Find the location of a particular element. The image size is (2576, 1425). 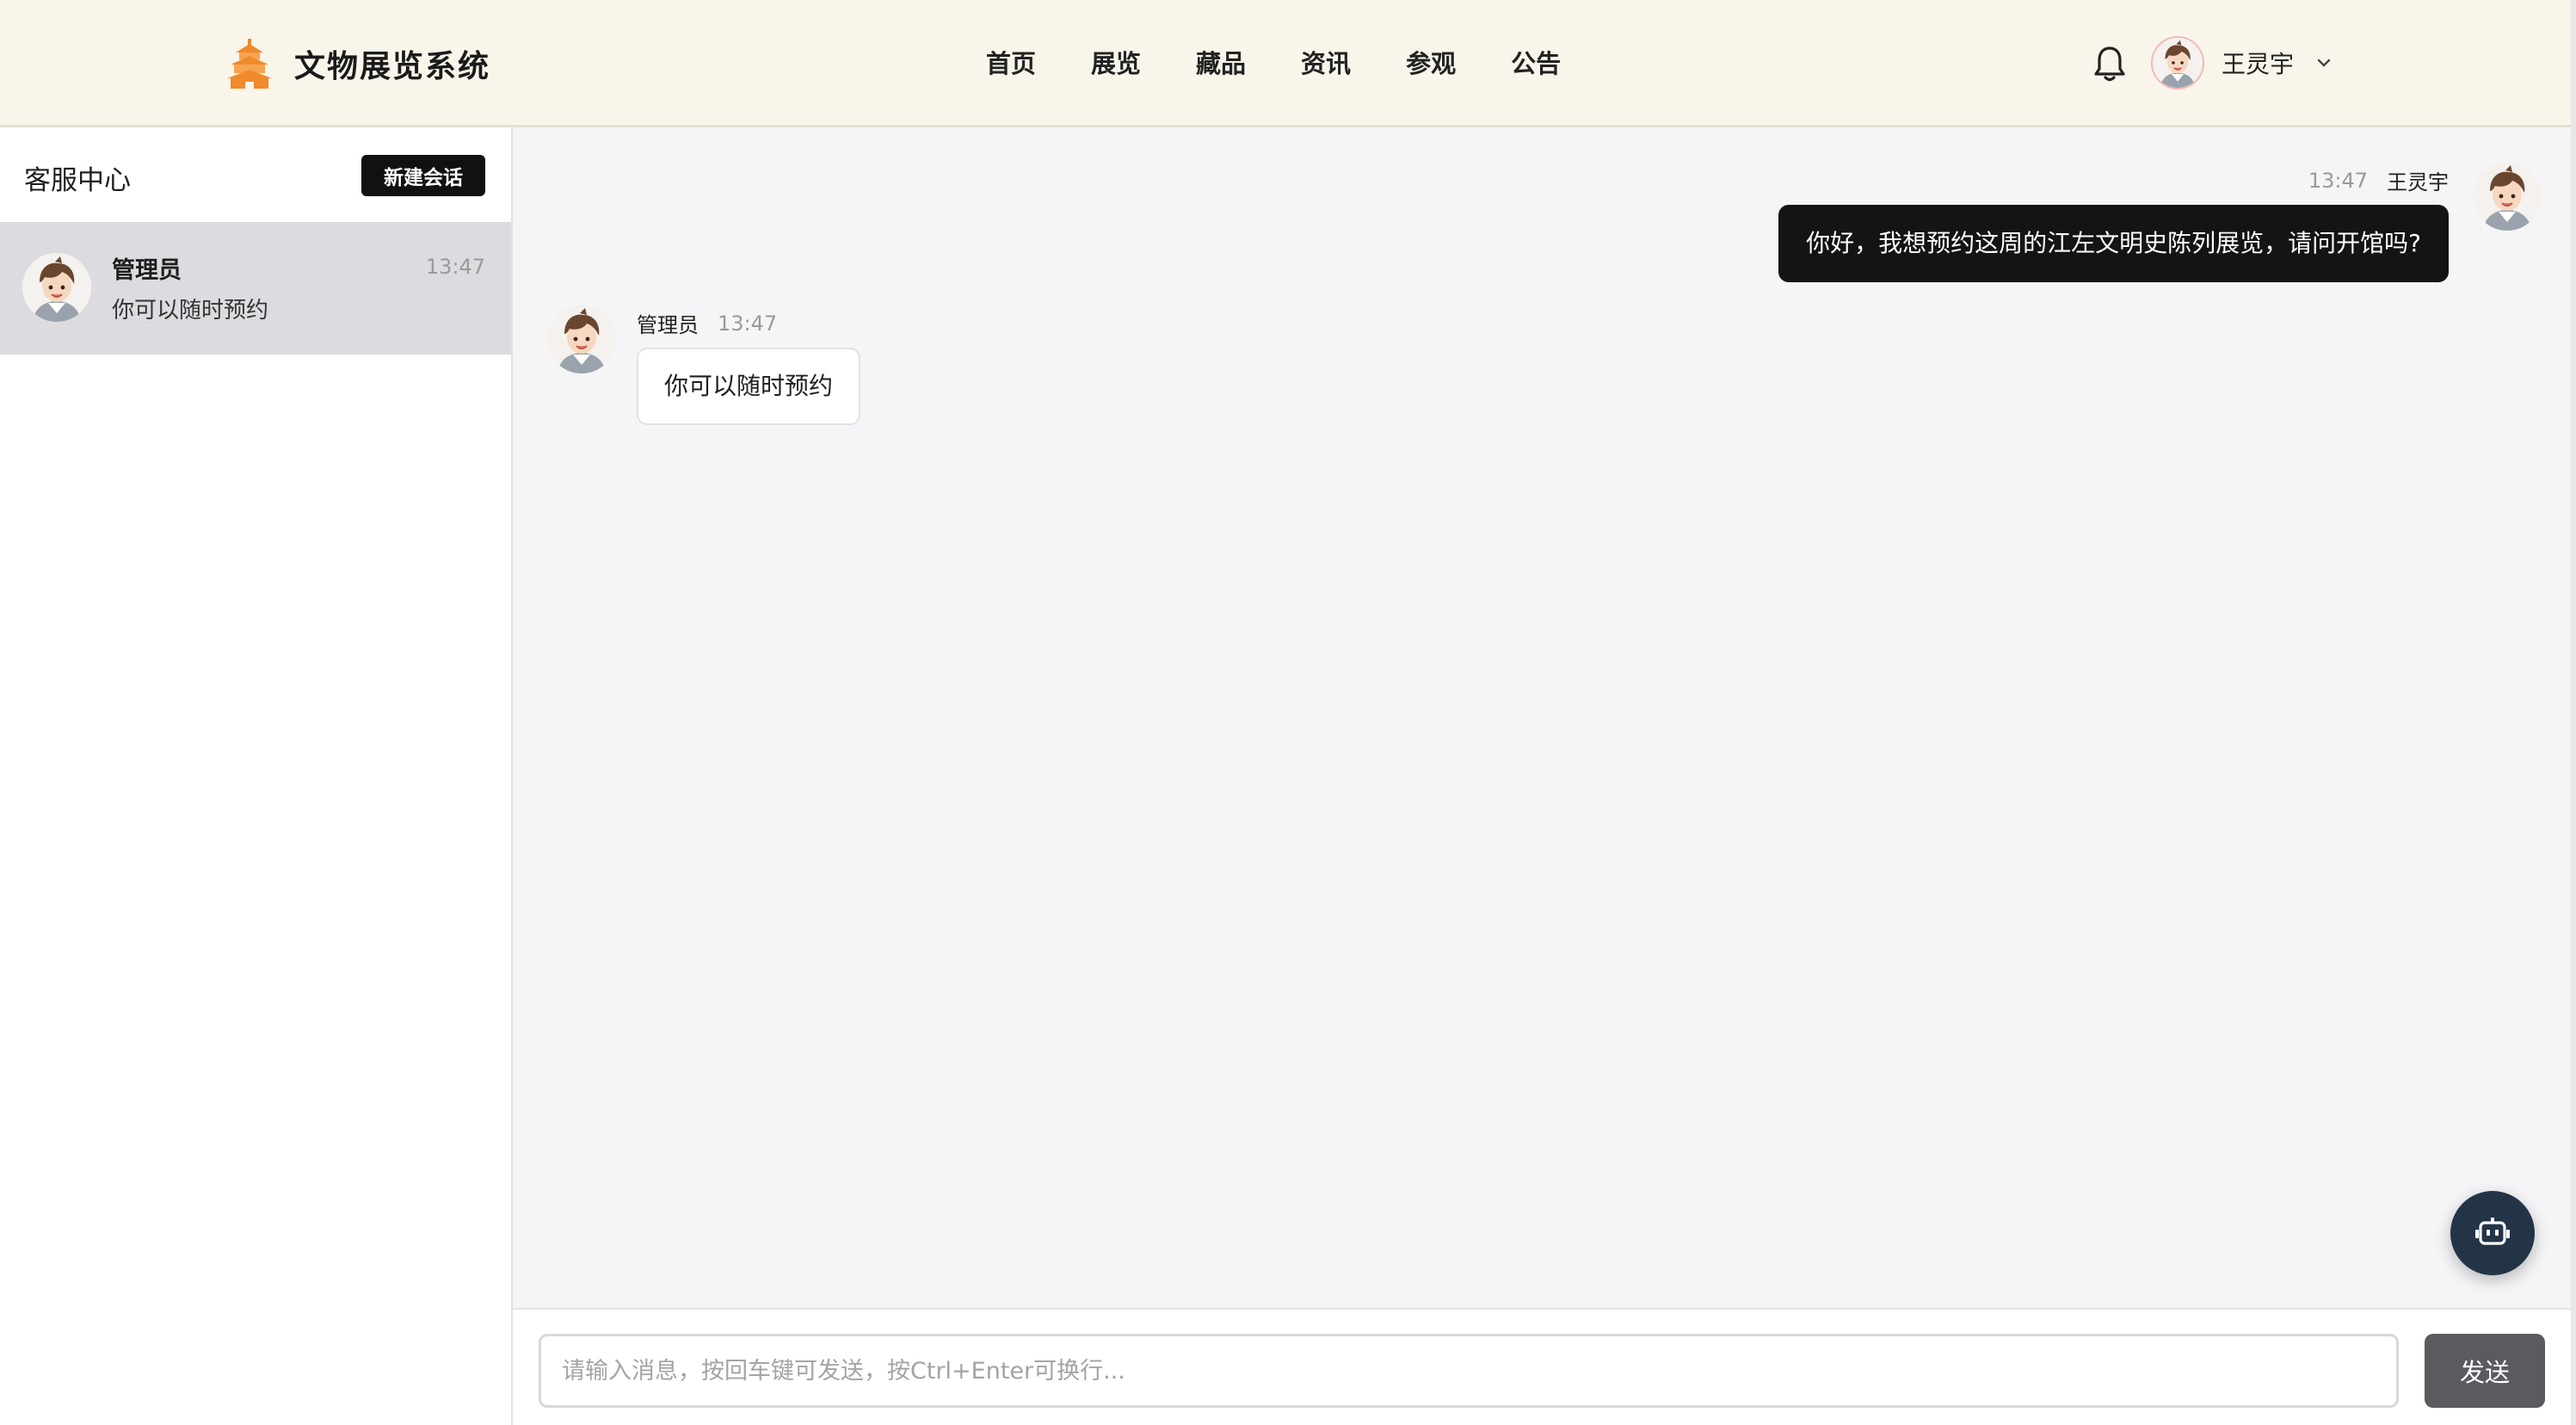

top-header: 文物展览系统 首页 展览 藏品 资讯 参观 公告 王灵宇 is located at coordinates (1288, 64).